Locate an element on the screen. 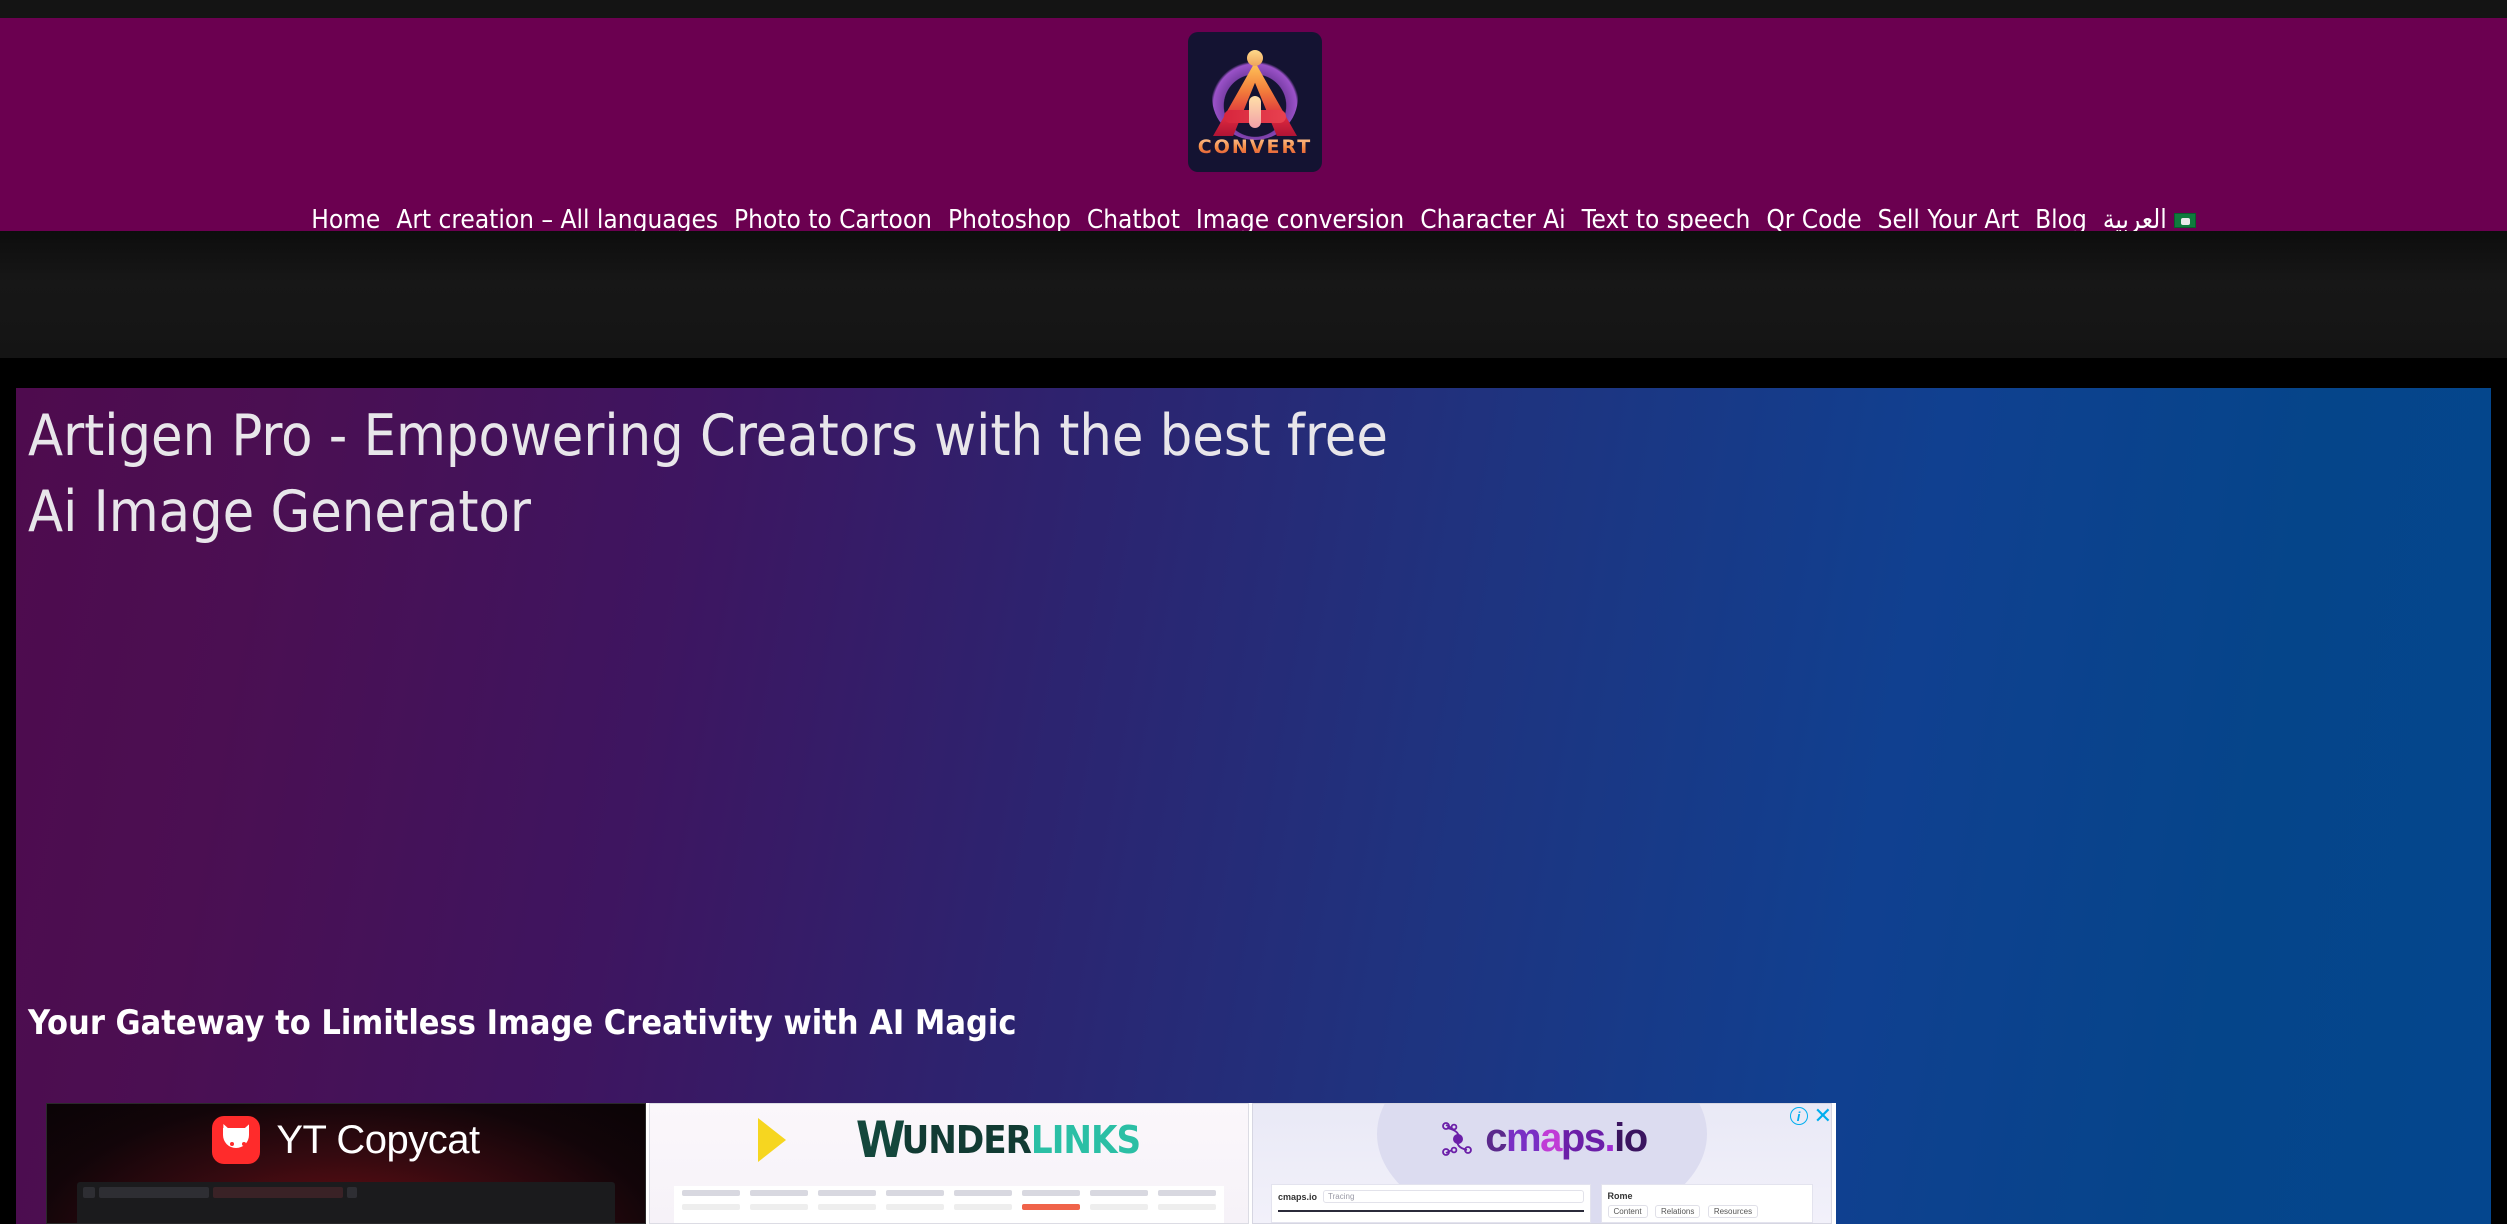 Image resolution: width=2507 pixels, height=1224 pixels. ad-yt-header: YT Copycat is located at coordinates (346, 1140).